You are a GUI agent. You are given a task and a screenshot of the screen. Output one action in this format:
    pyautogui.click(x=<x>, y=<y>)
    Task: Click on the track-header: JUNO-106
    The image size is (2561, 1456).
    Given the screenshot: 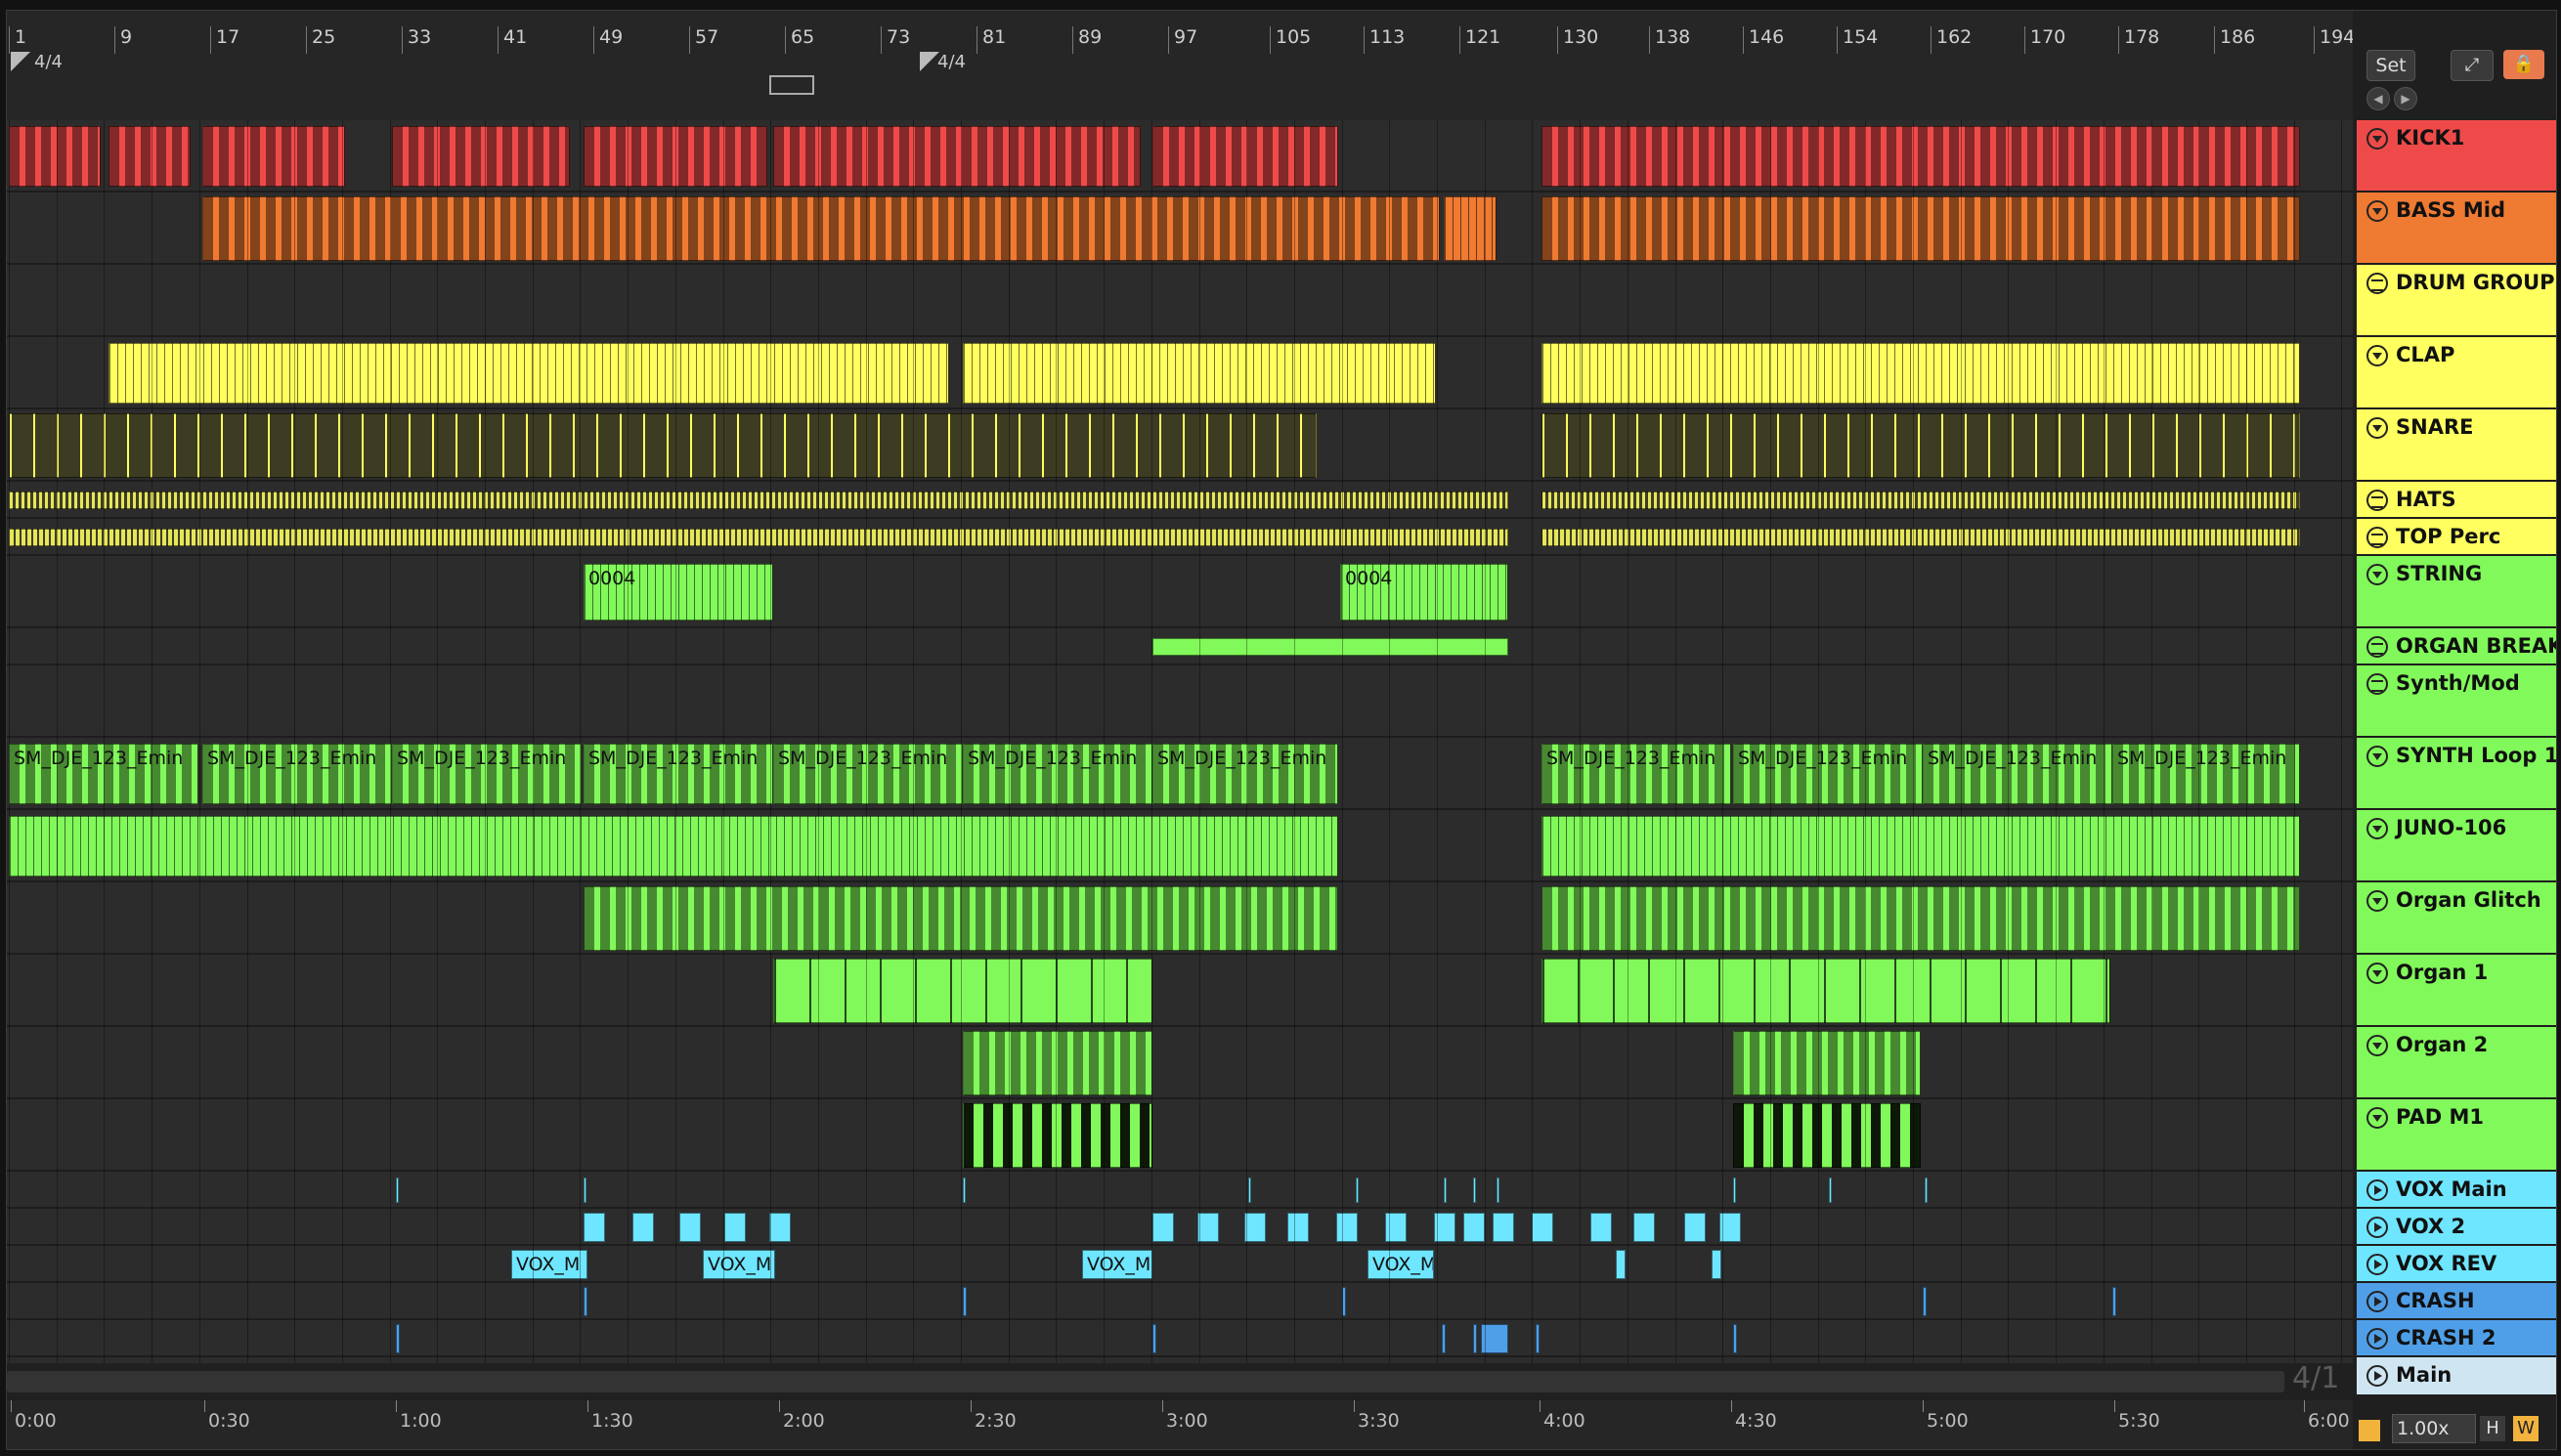 What is the action you would take?
    pyautogui.click(x=2456, y=846)
    